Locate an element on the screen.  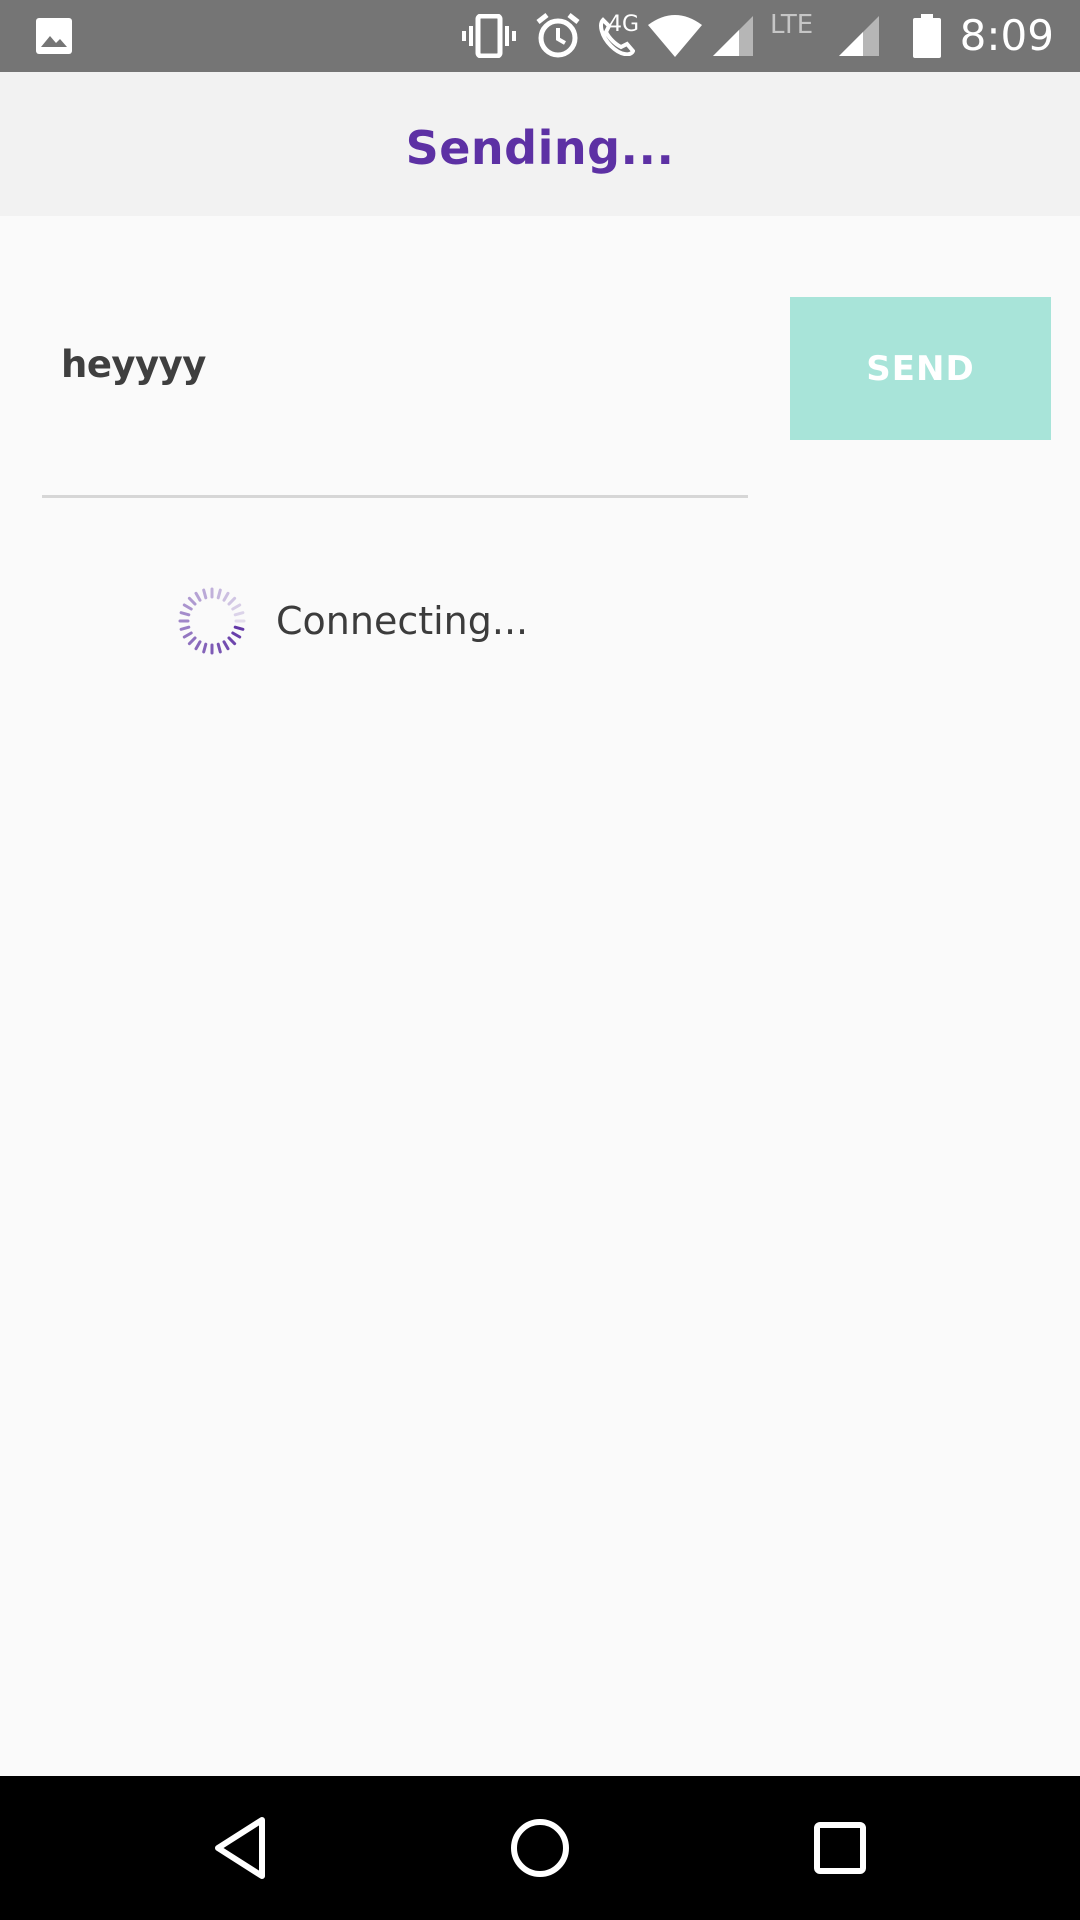
navigation-bar is located at coordinates (540, 1848).